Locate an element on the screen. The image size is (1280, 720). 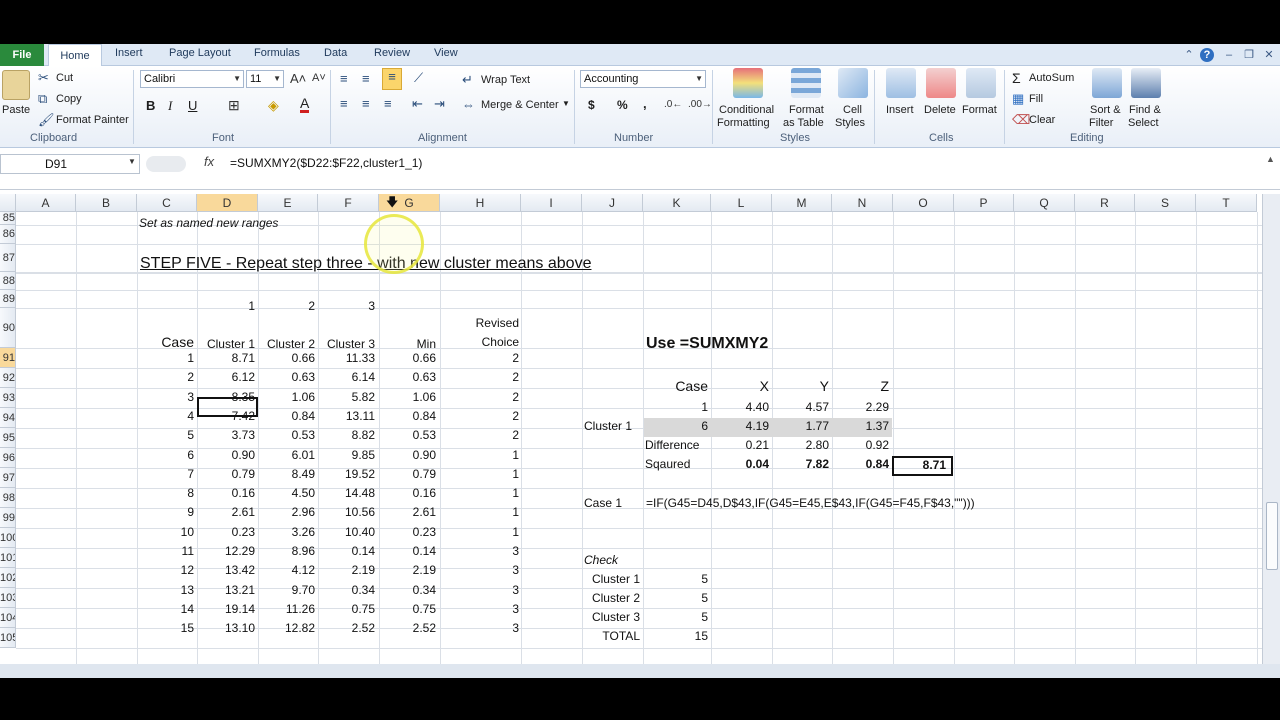
sort-filter-label-2: Filter is located at coordinates (1101, 123).